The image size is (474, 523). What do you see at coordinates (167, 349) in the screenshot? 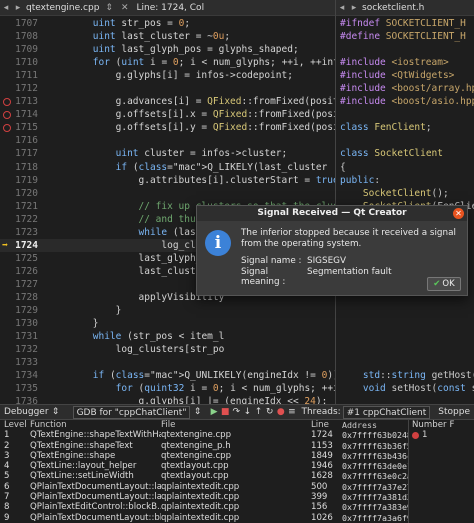
I see `code-line: 1732 log_clusters[str_po` at bounding box center [167, 349].